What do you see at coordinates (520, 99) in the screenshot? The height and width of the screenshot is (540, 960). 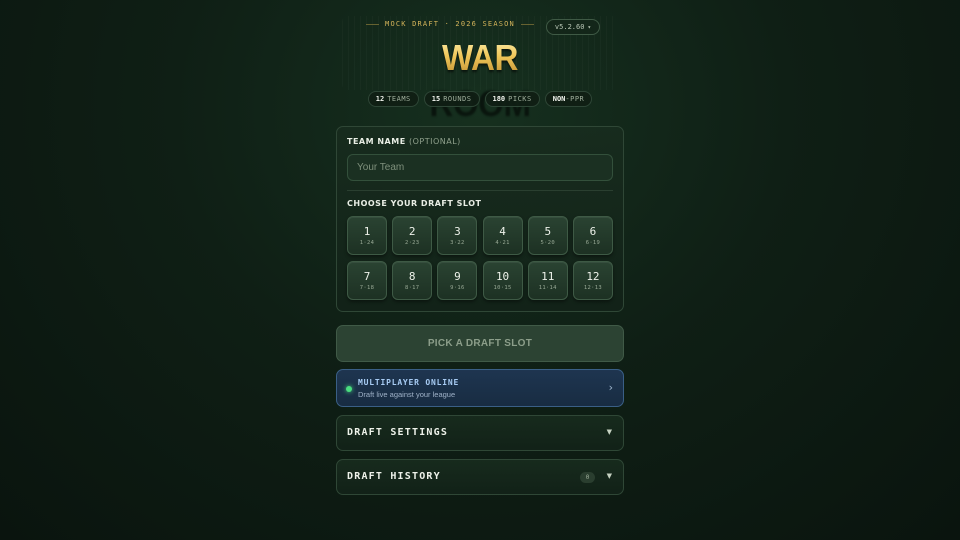 I see `stat-label: PICKS` at bounding box center [520, 99].